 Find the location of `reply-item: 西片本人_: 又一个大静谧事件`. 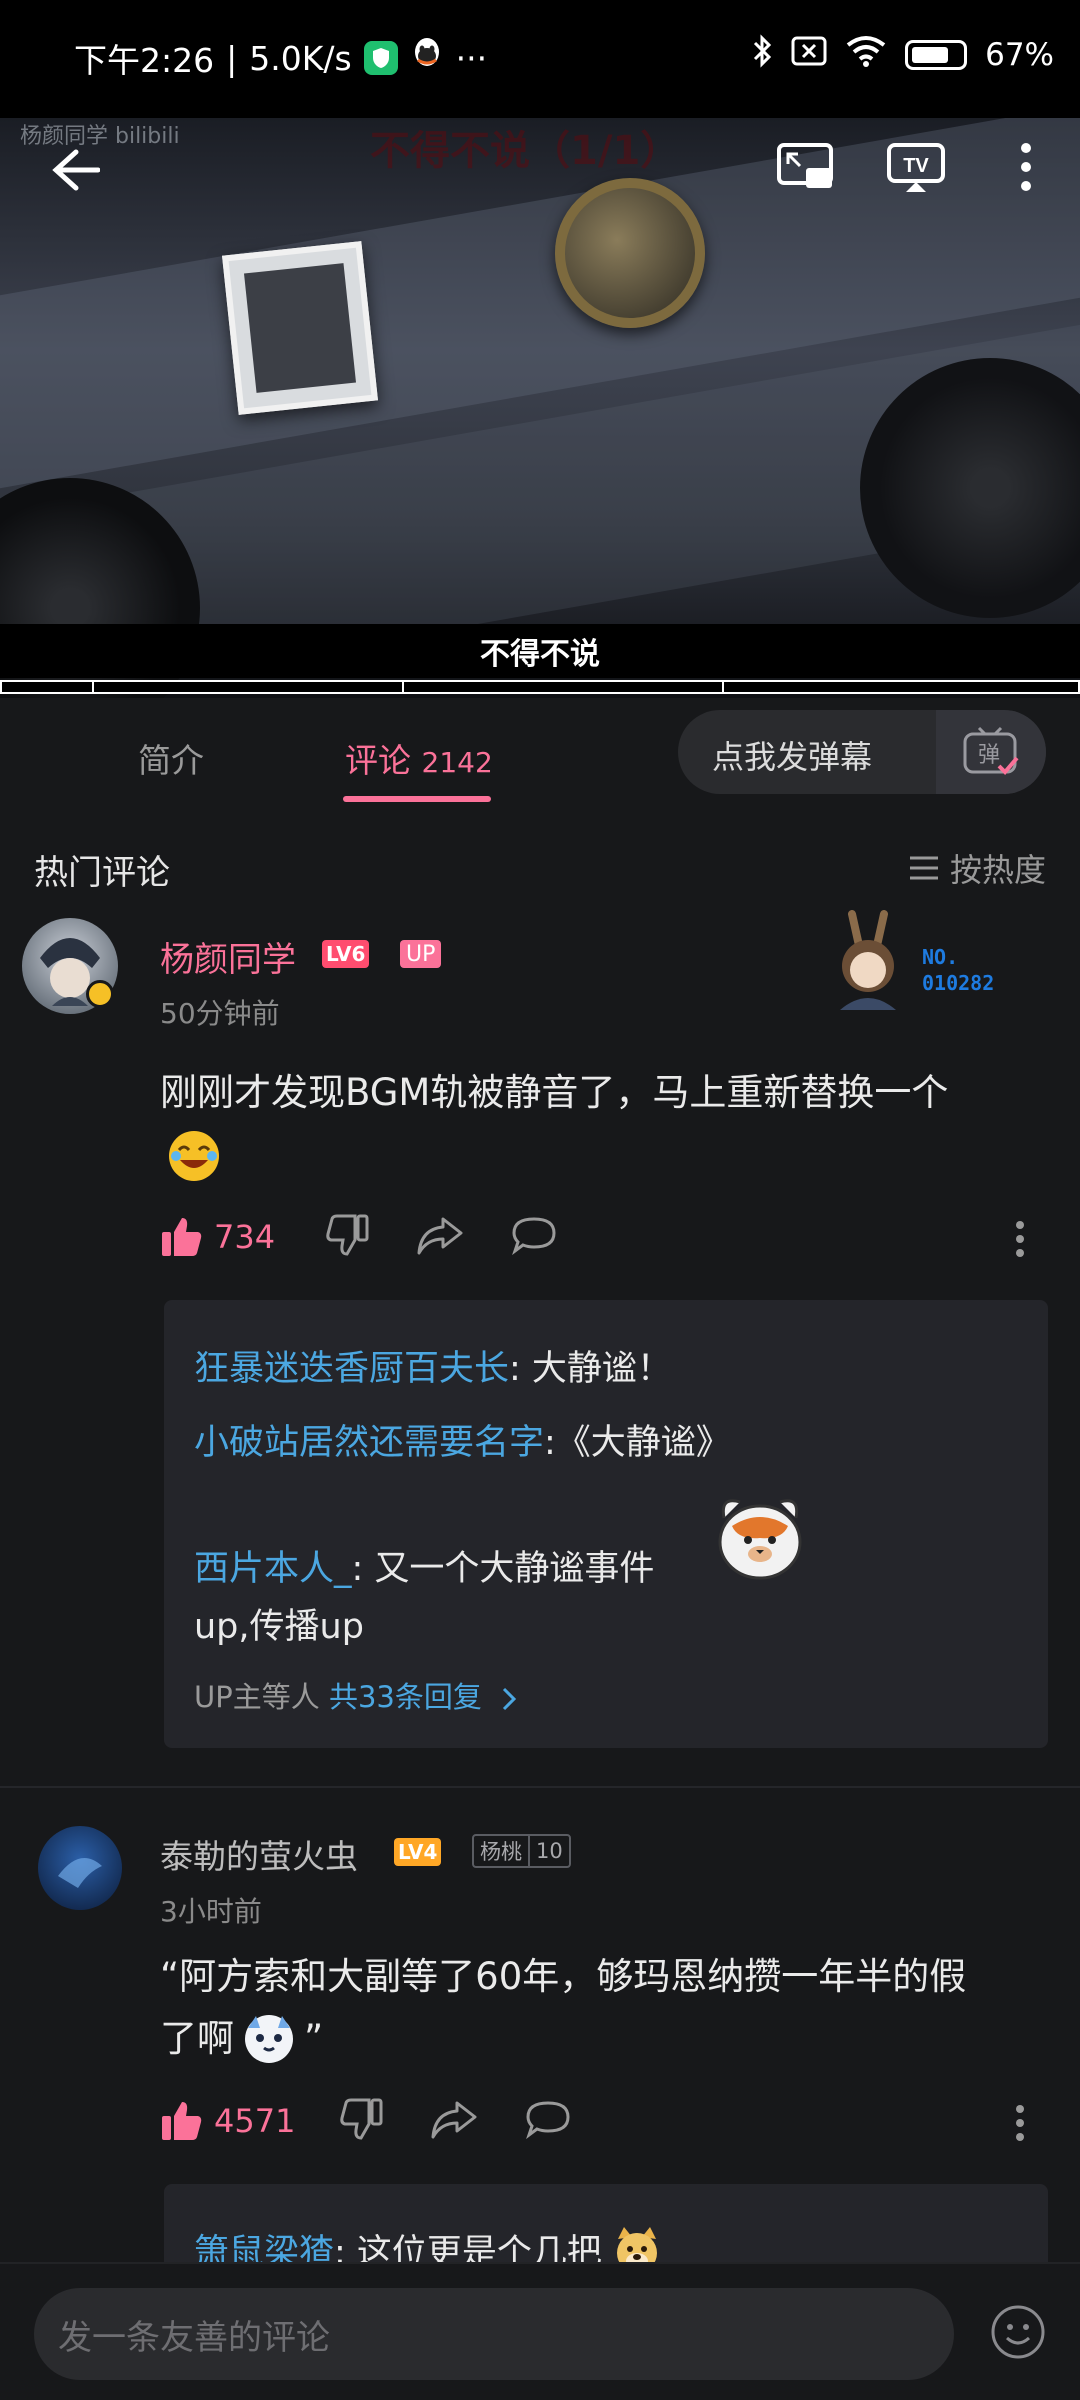

reply-item: 西片本人_: 又一个大静谧事件 is located at coordinates (424, 1565).